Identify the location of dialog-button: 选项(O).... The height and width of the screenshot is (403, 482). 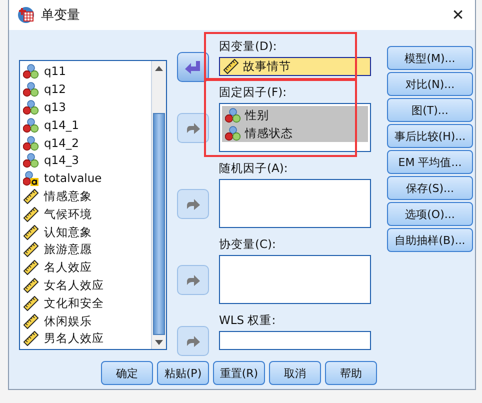
(430, 214).